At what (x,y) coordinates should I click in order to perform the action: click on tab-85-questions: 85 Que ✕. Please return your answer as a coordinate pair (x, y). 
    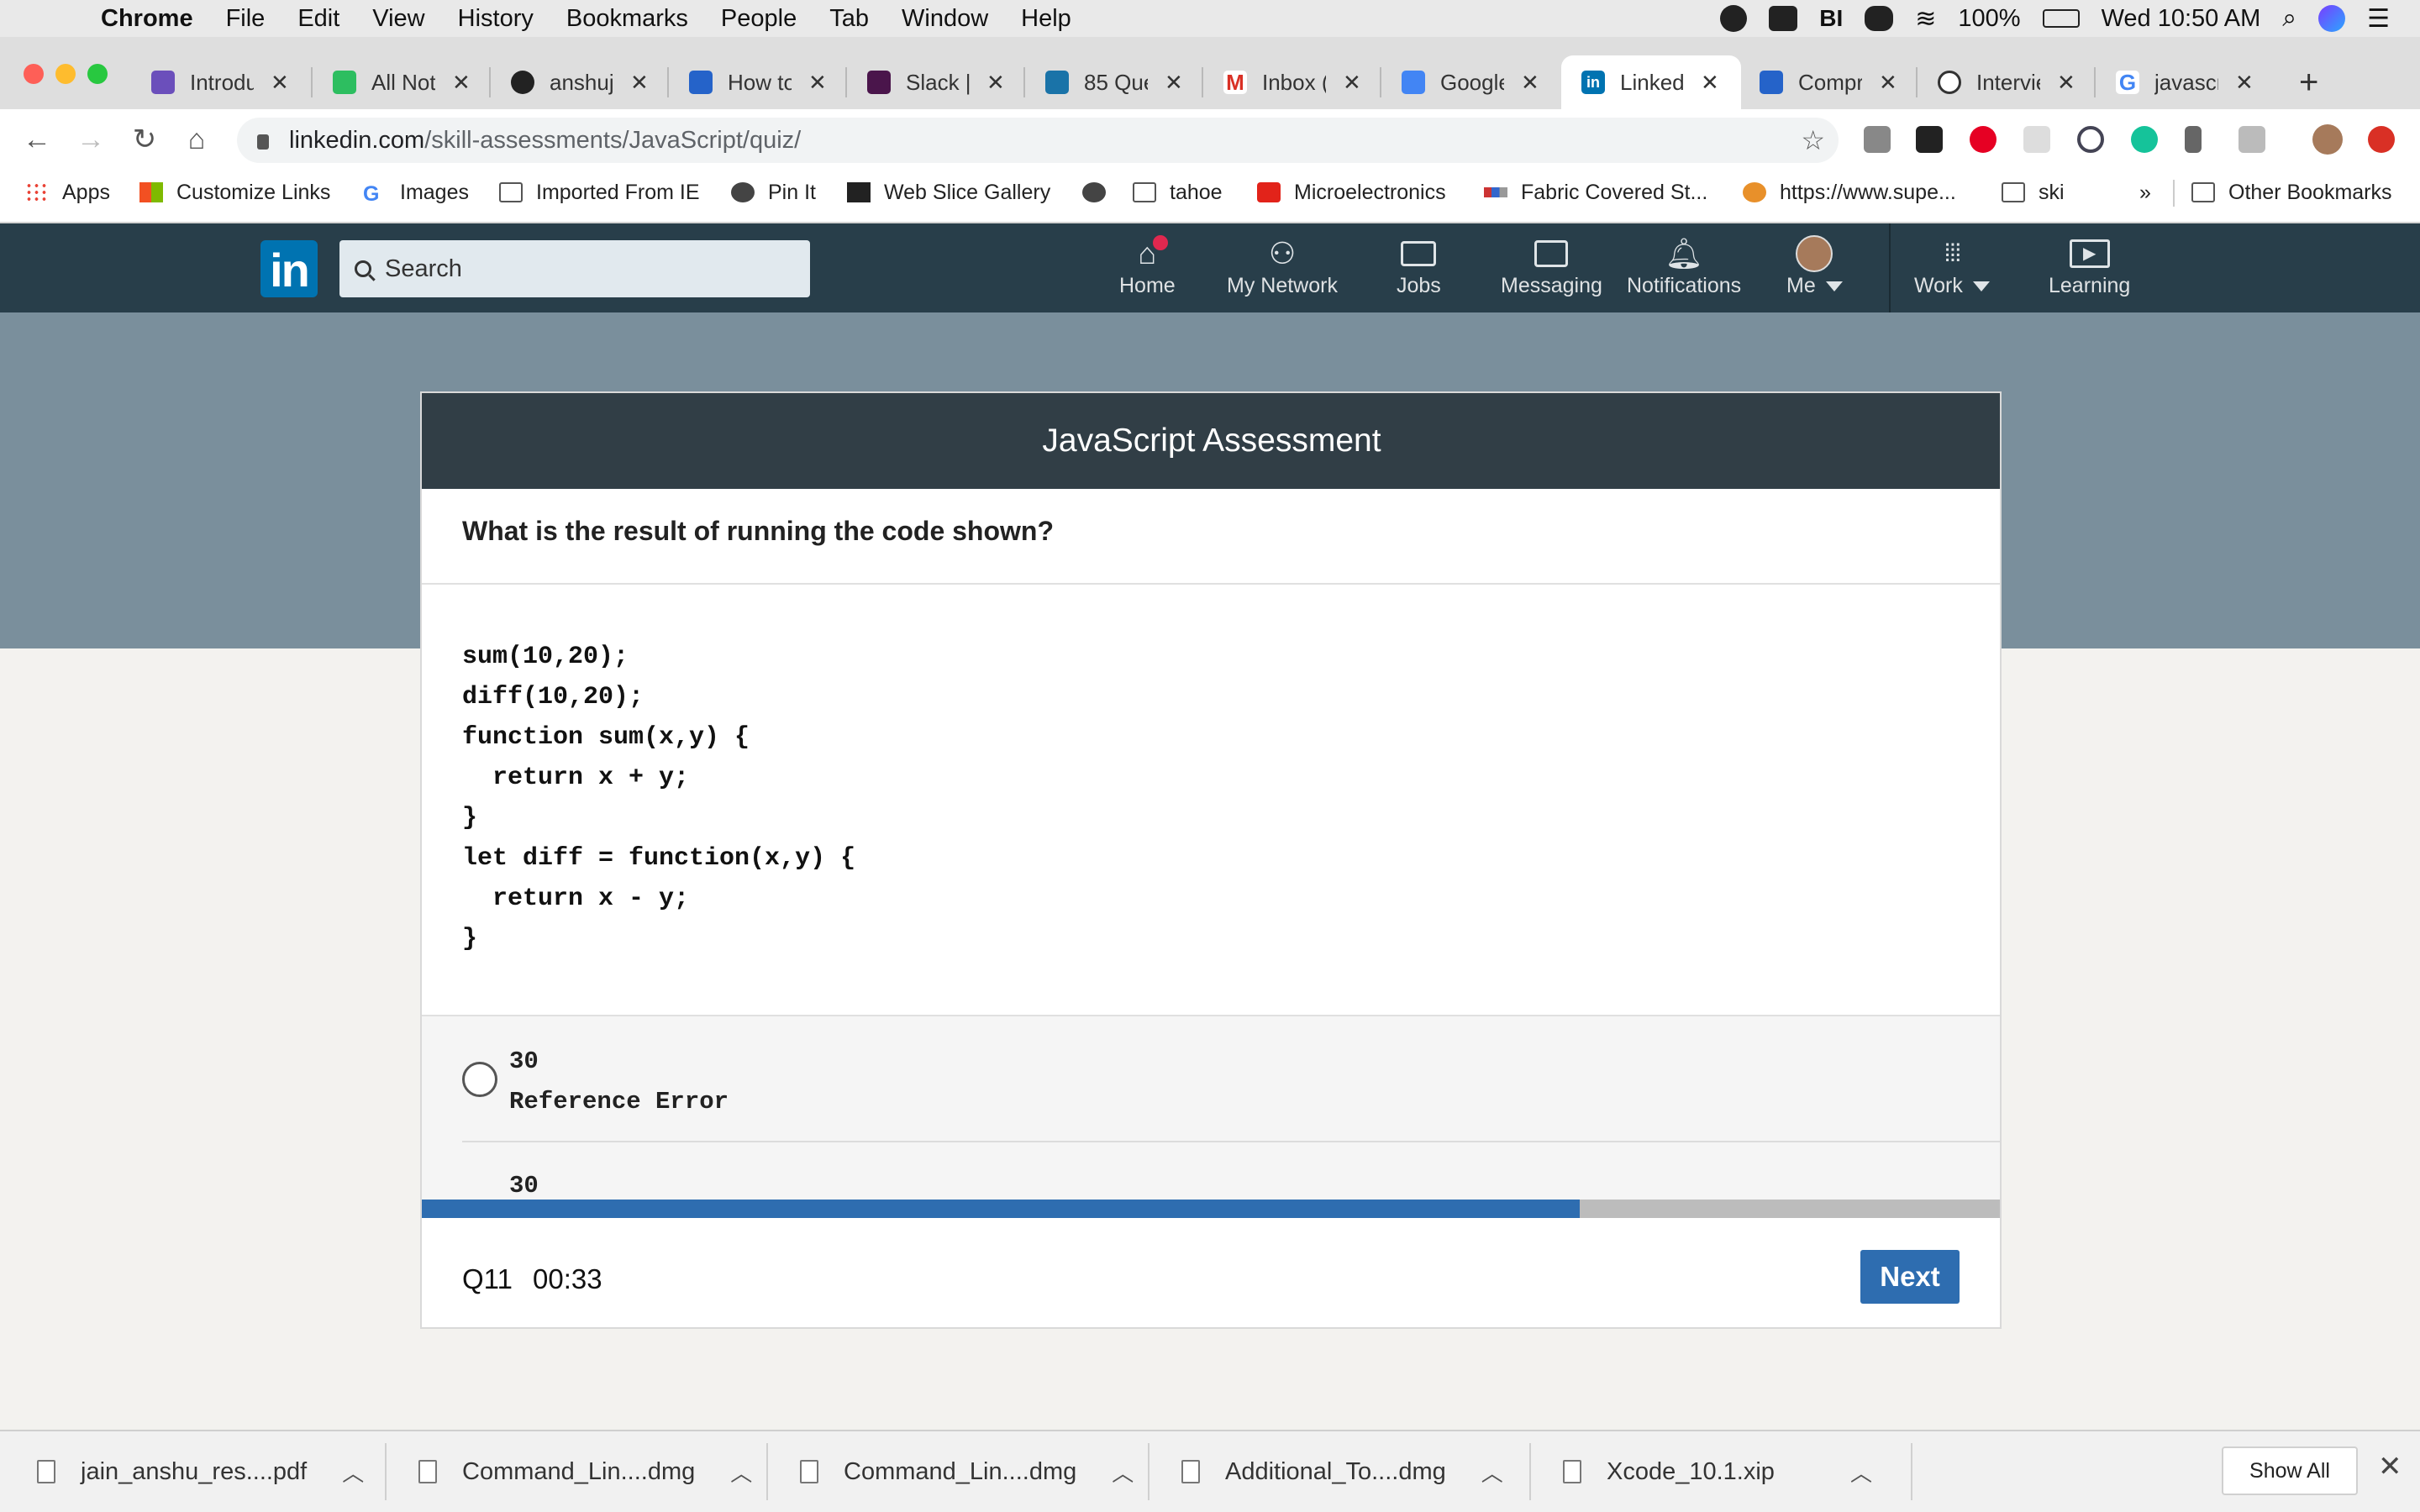
    Looking at the image, I should click on (1114, 82).